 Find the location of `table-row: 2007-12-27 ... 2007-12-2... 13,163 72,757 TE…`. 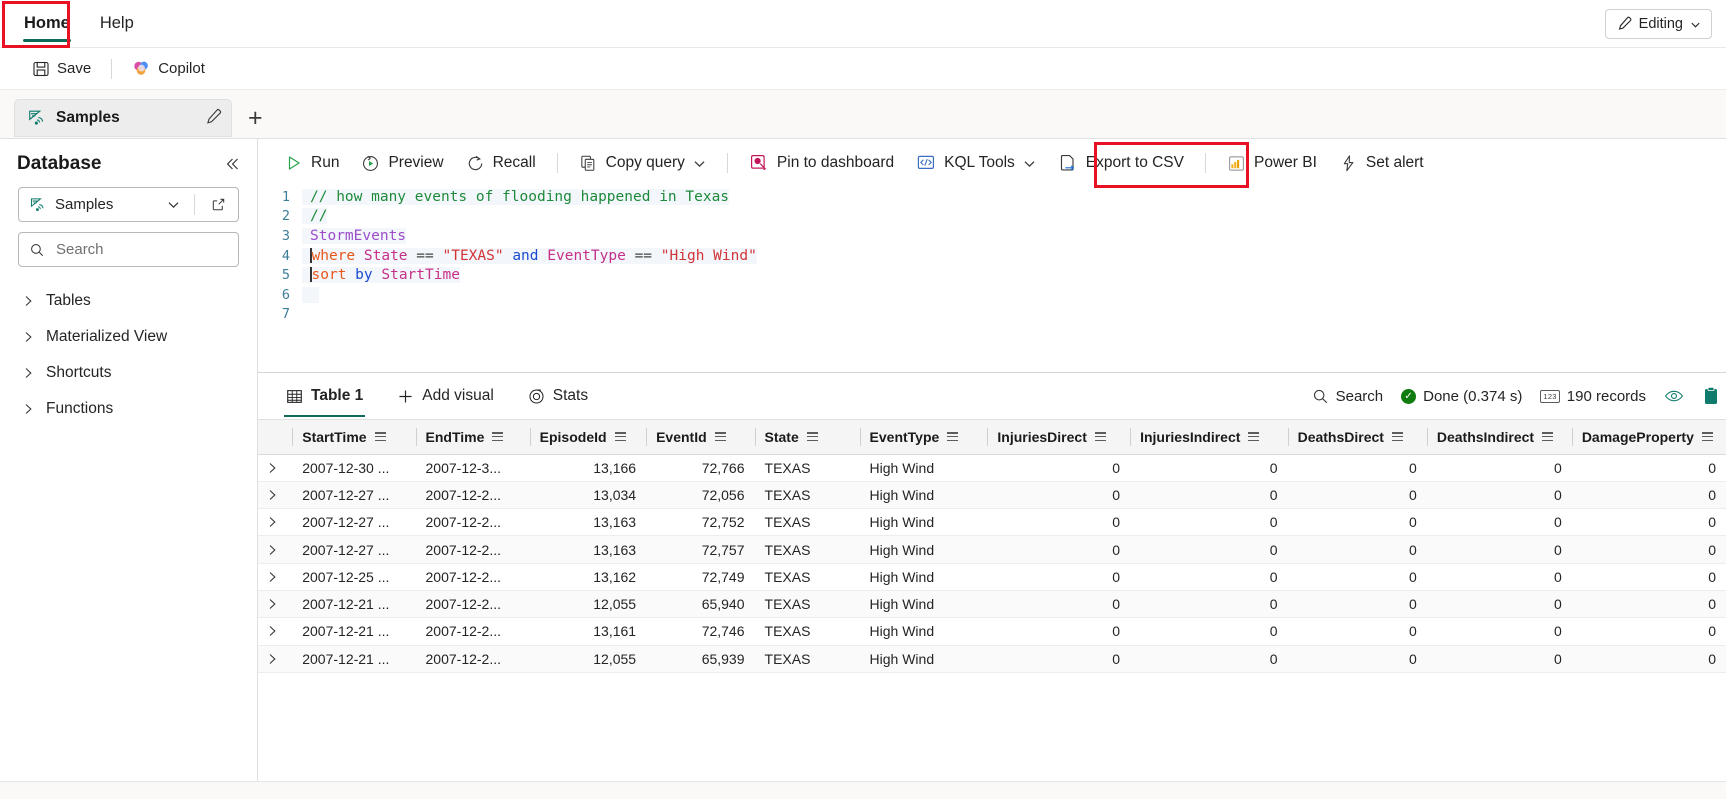

table-row: 2007-12-27 ... 2007-12-2... 13,163 72,757 TE… is located at coordinates (992, 549).